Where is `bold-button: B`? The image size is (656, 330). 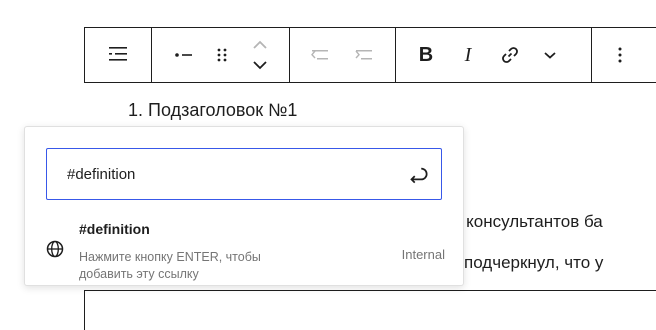
bold-button: B is located at coordinates (426, 55).